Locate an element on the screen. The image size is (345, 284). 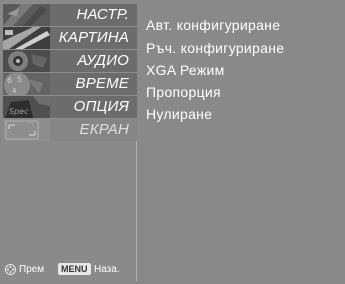
footer-help: Прем MENU Наза. is located at coordinates (70, 270).